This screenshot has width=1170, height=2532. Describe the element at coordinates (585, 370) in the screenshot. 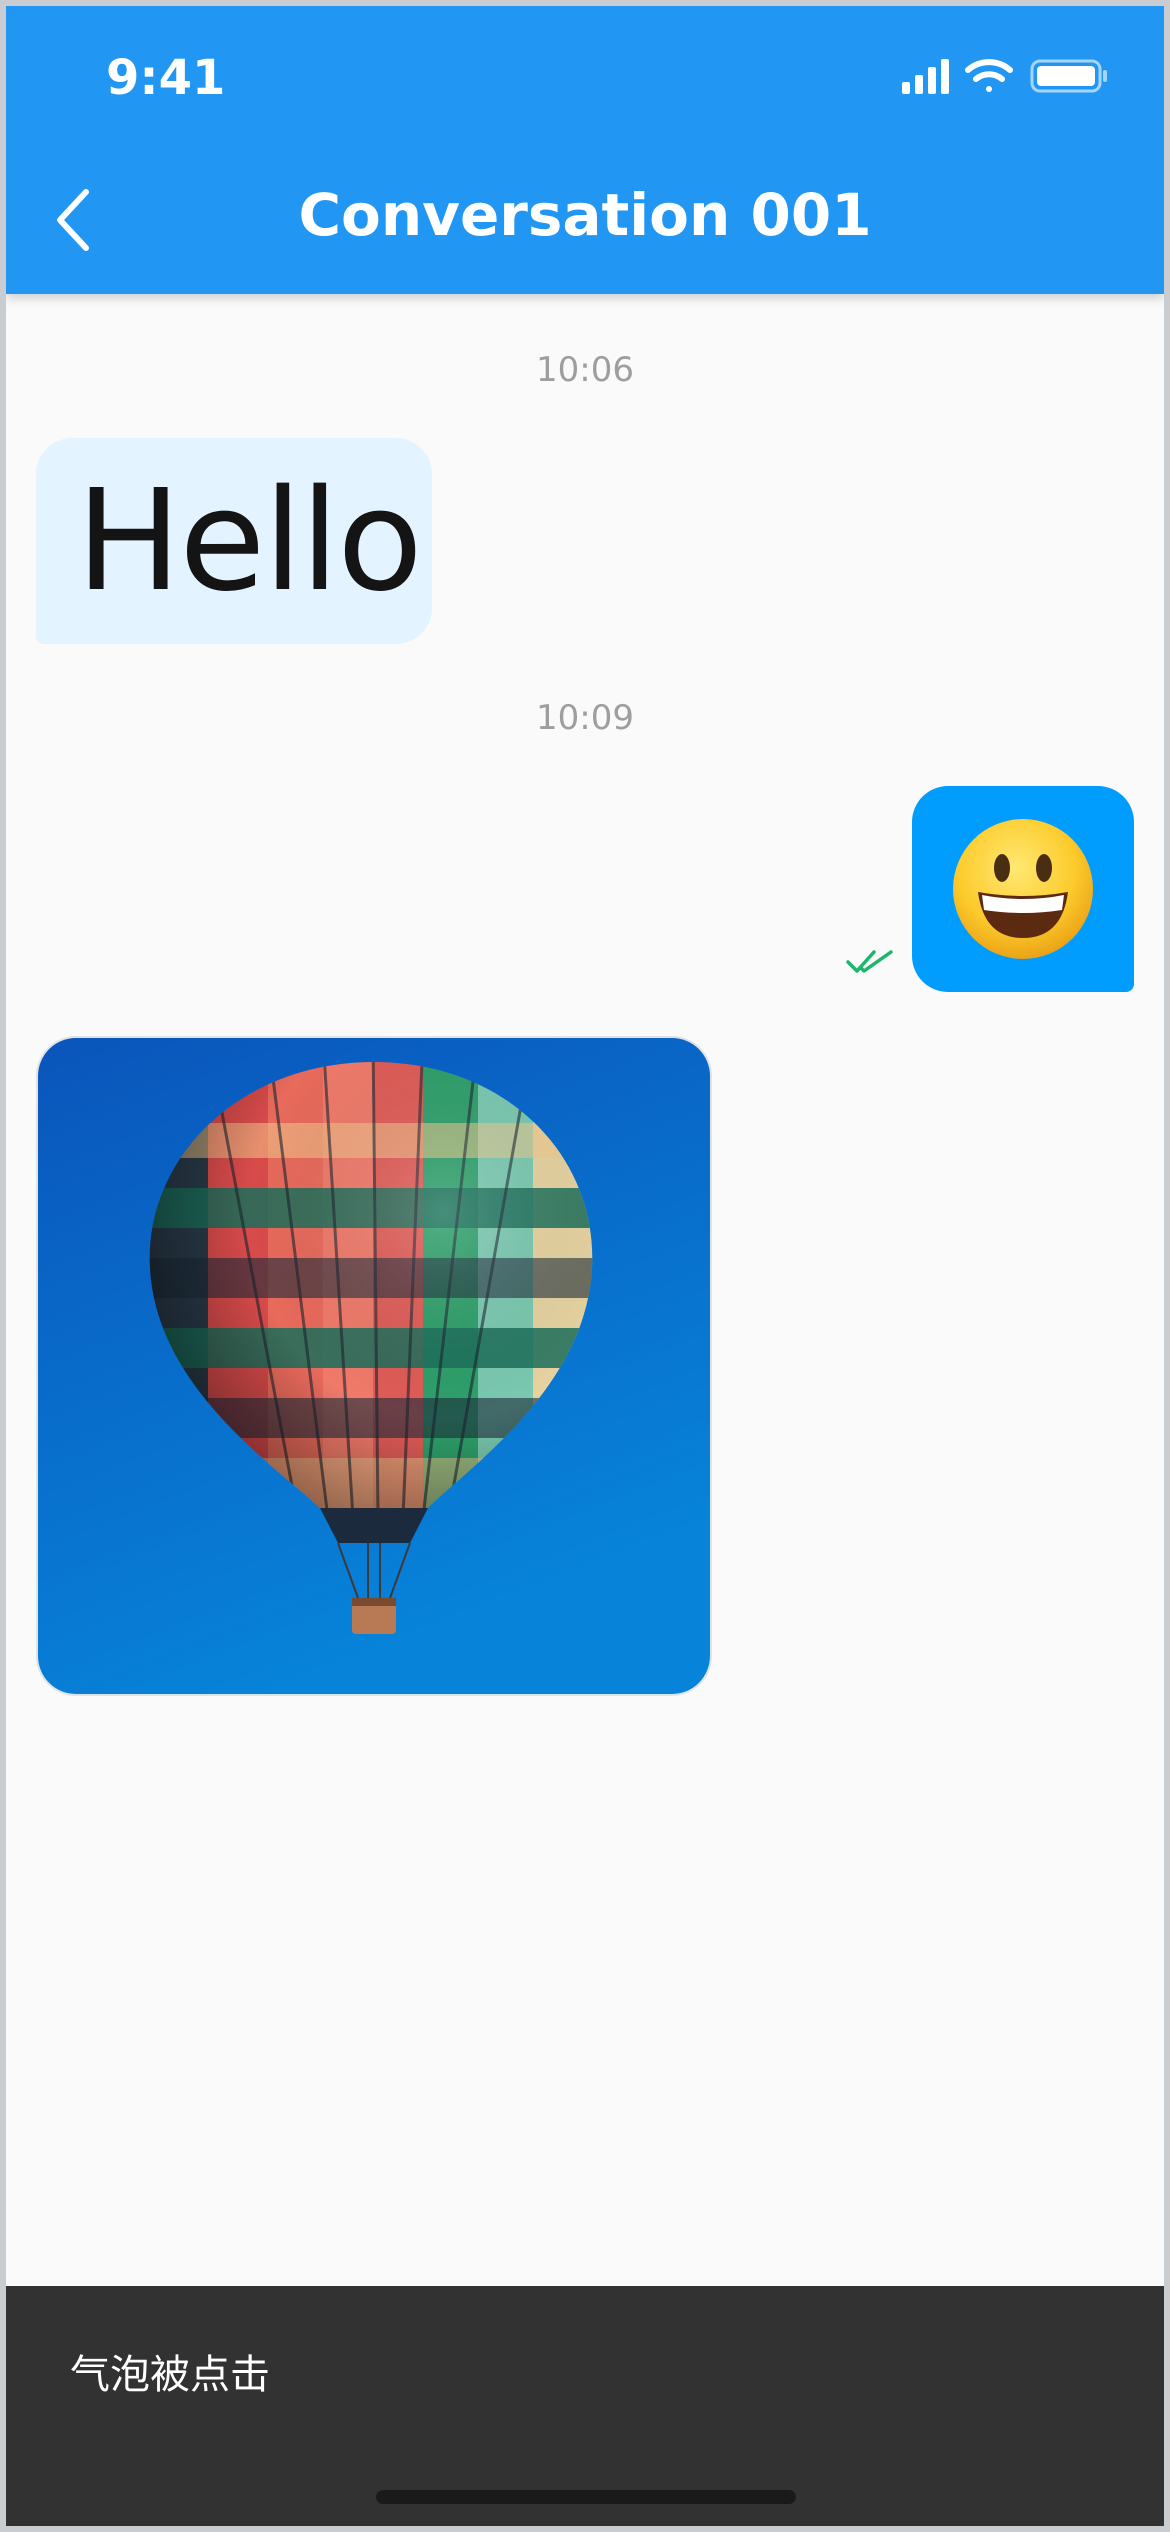

I see `message-timestamp: 10:06` at that location.